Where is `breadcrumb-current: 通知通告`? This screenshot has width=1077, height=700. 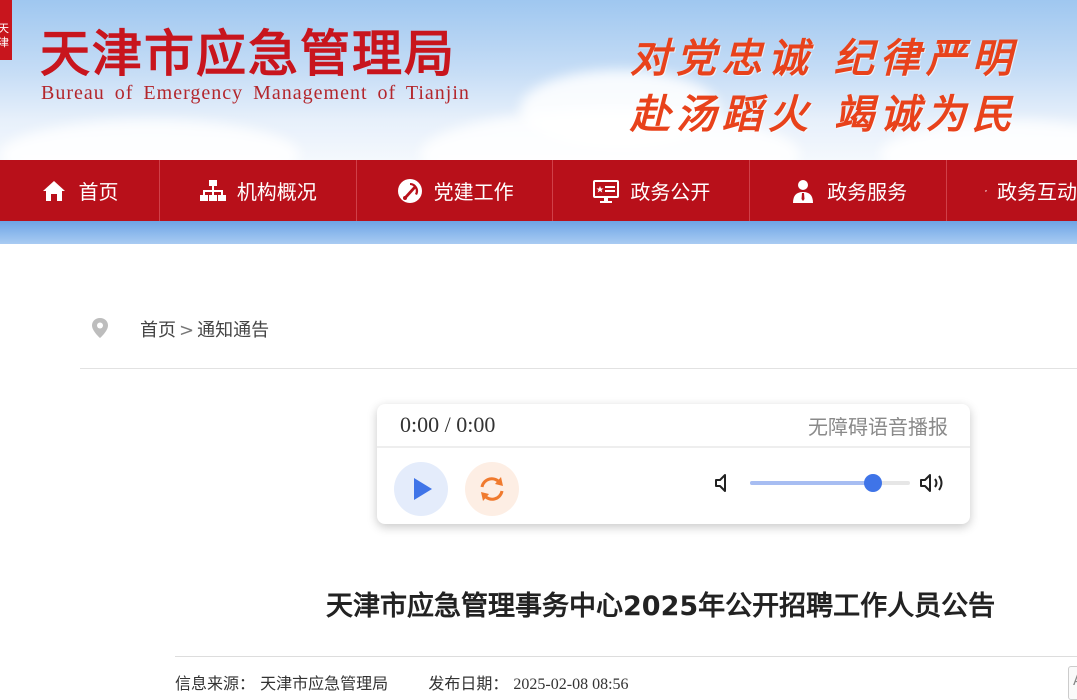 breadcrumb-current: 通知通告 is located at coordinates (233, 330).